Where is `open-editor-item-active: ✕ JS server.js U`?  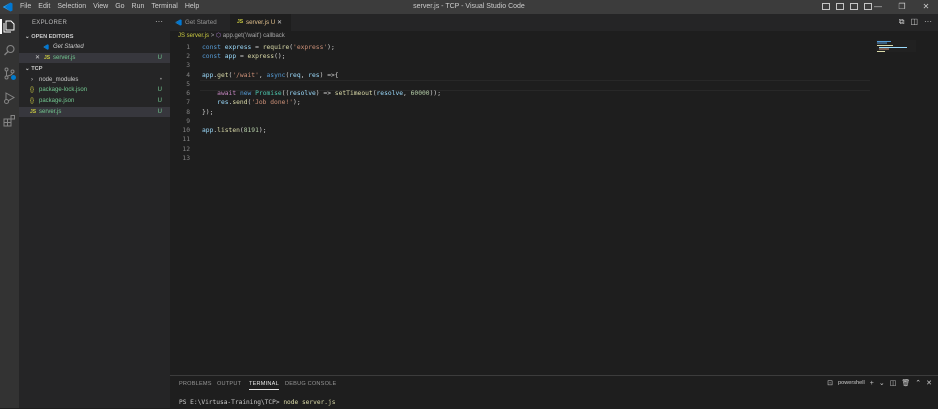
open-editor-item-active: ✕ JS server.js U is located at coordinates (94, 58).